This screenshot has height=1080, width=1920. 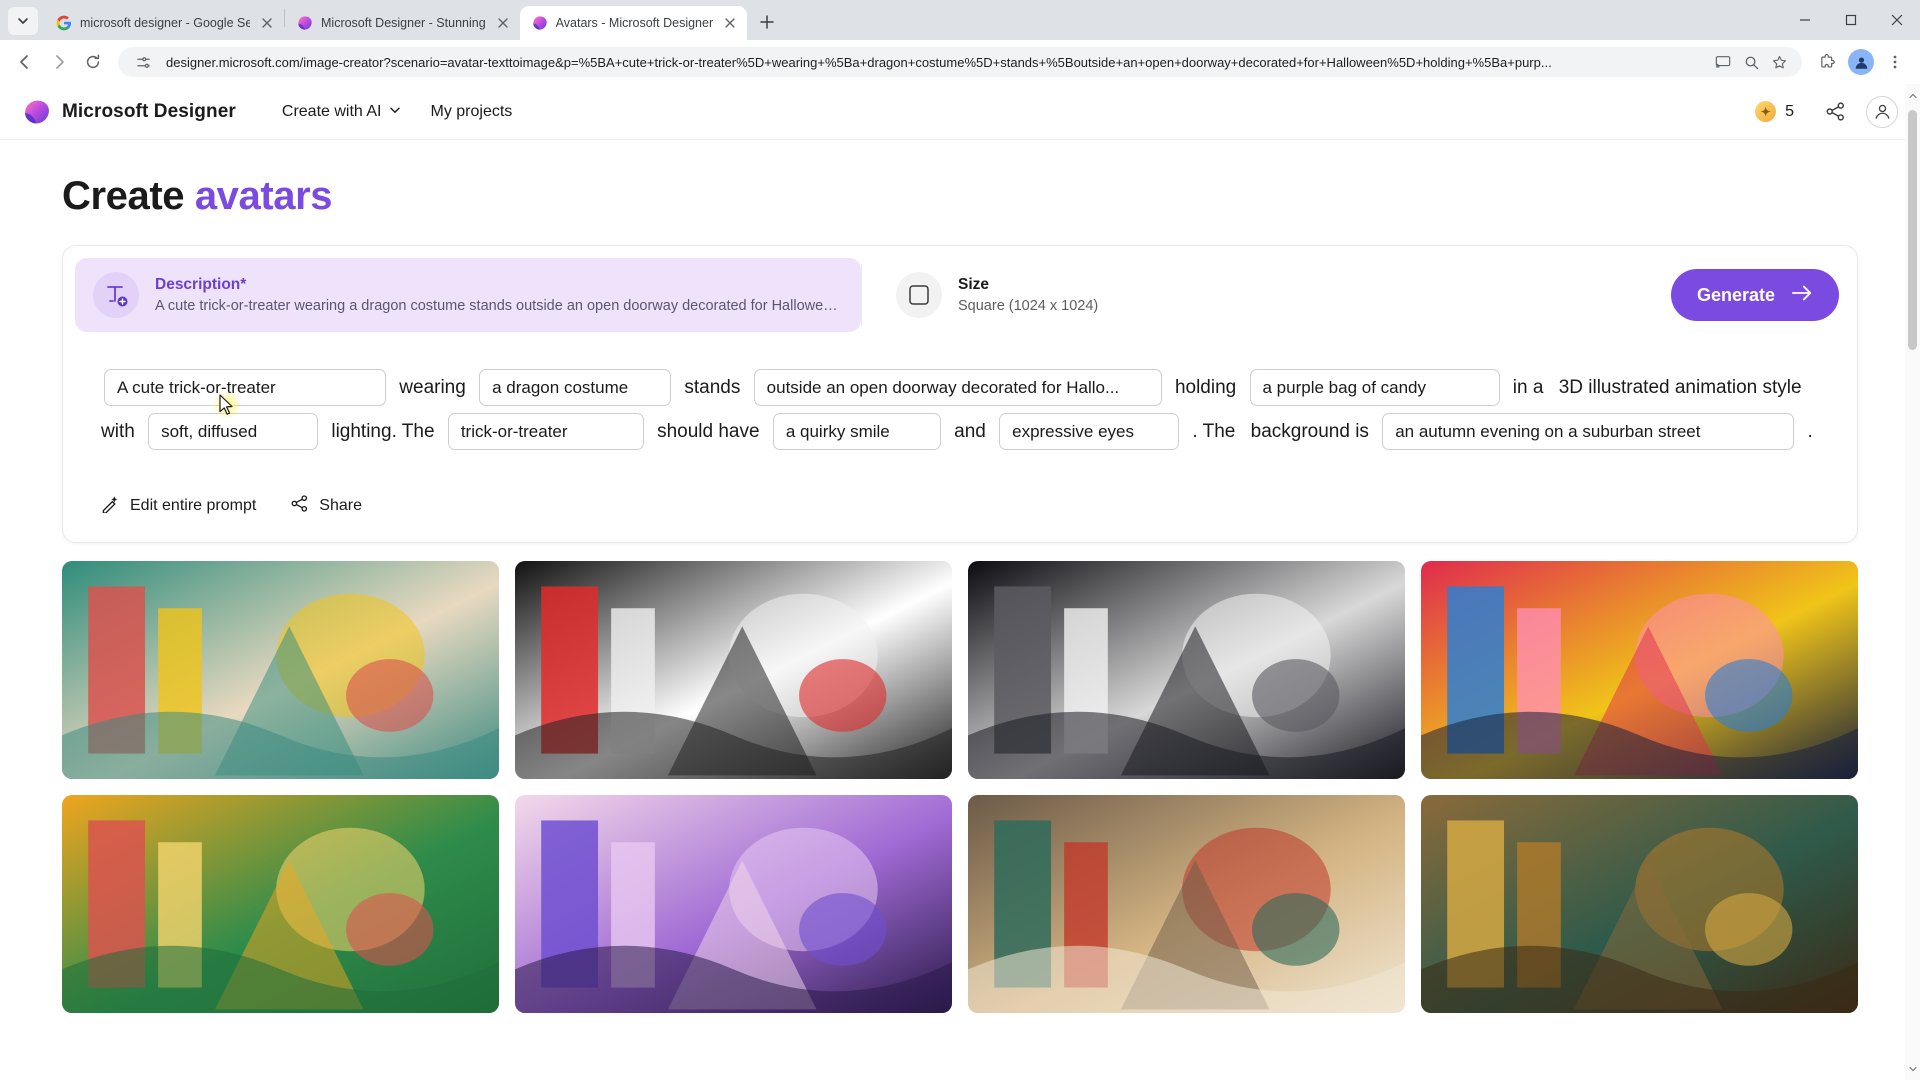 I want to click on forward-arrow-icon, so click(x=59, y=62).